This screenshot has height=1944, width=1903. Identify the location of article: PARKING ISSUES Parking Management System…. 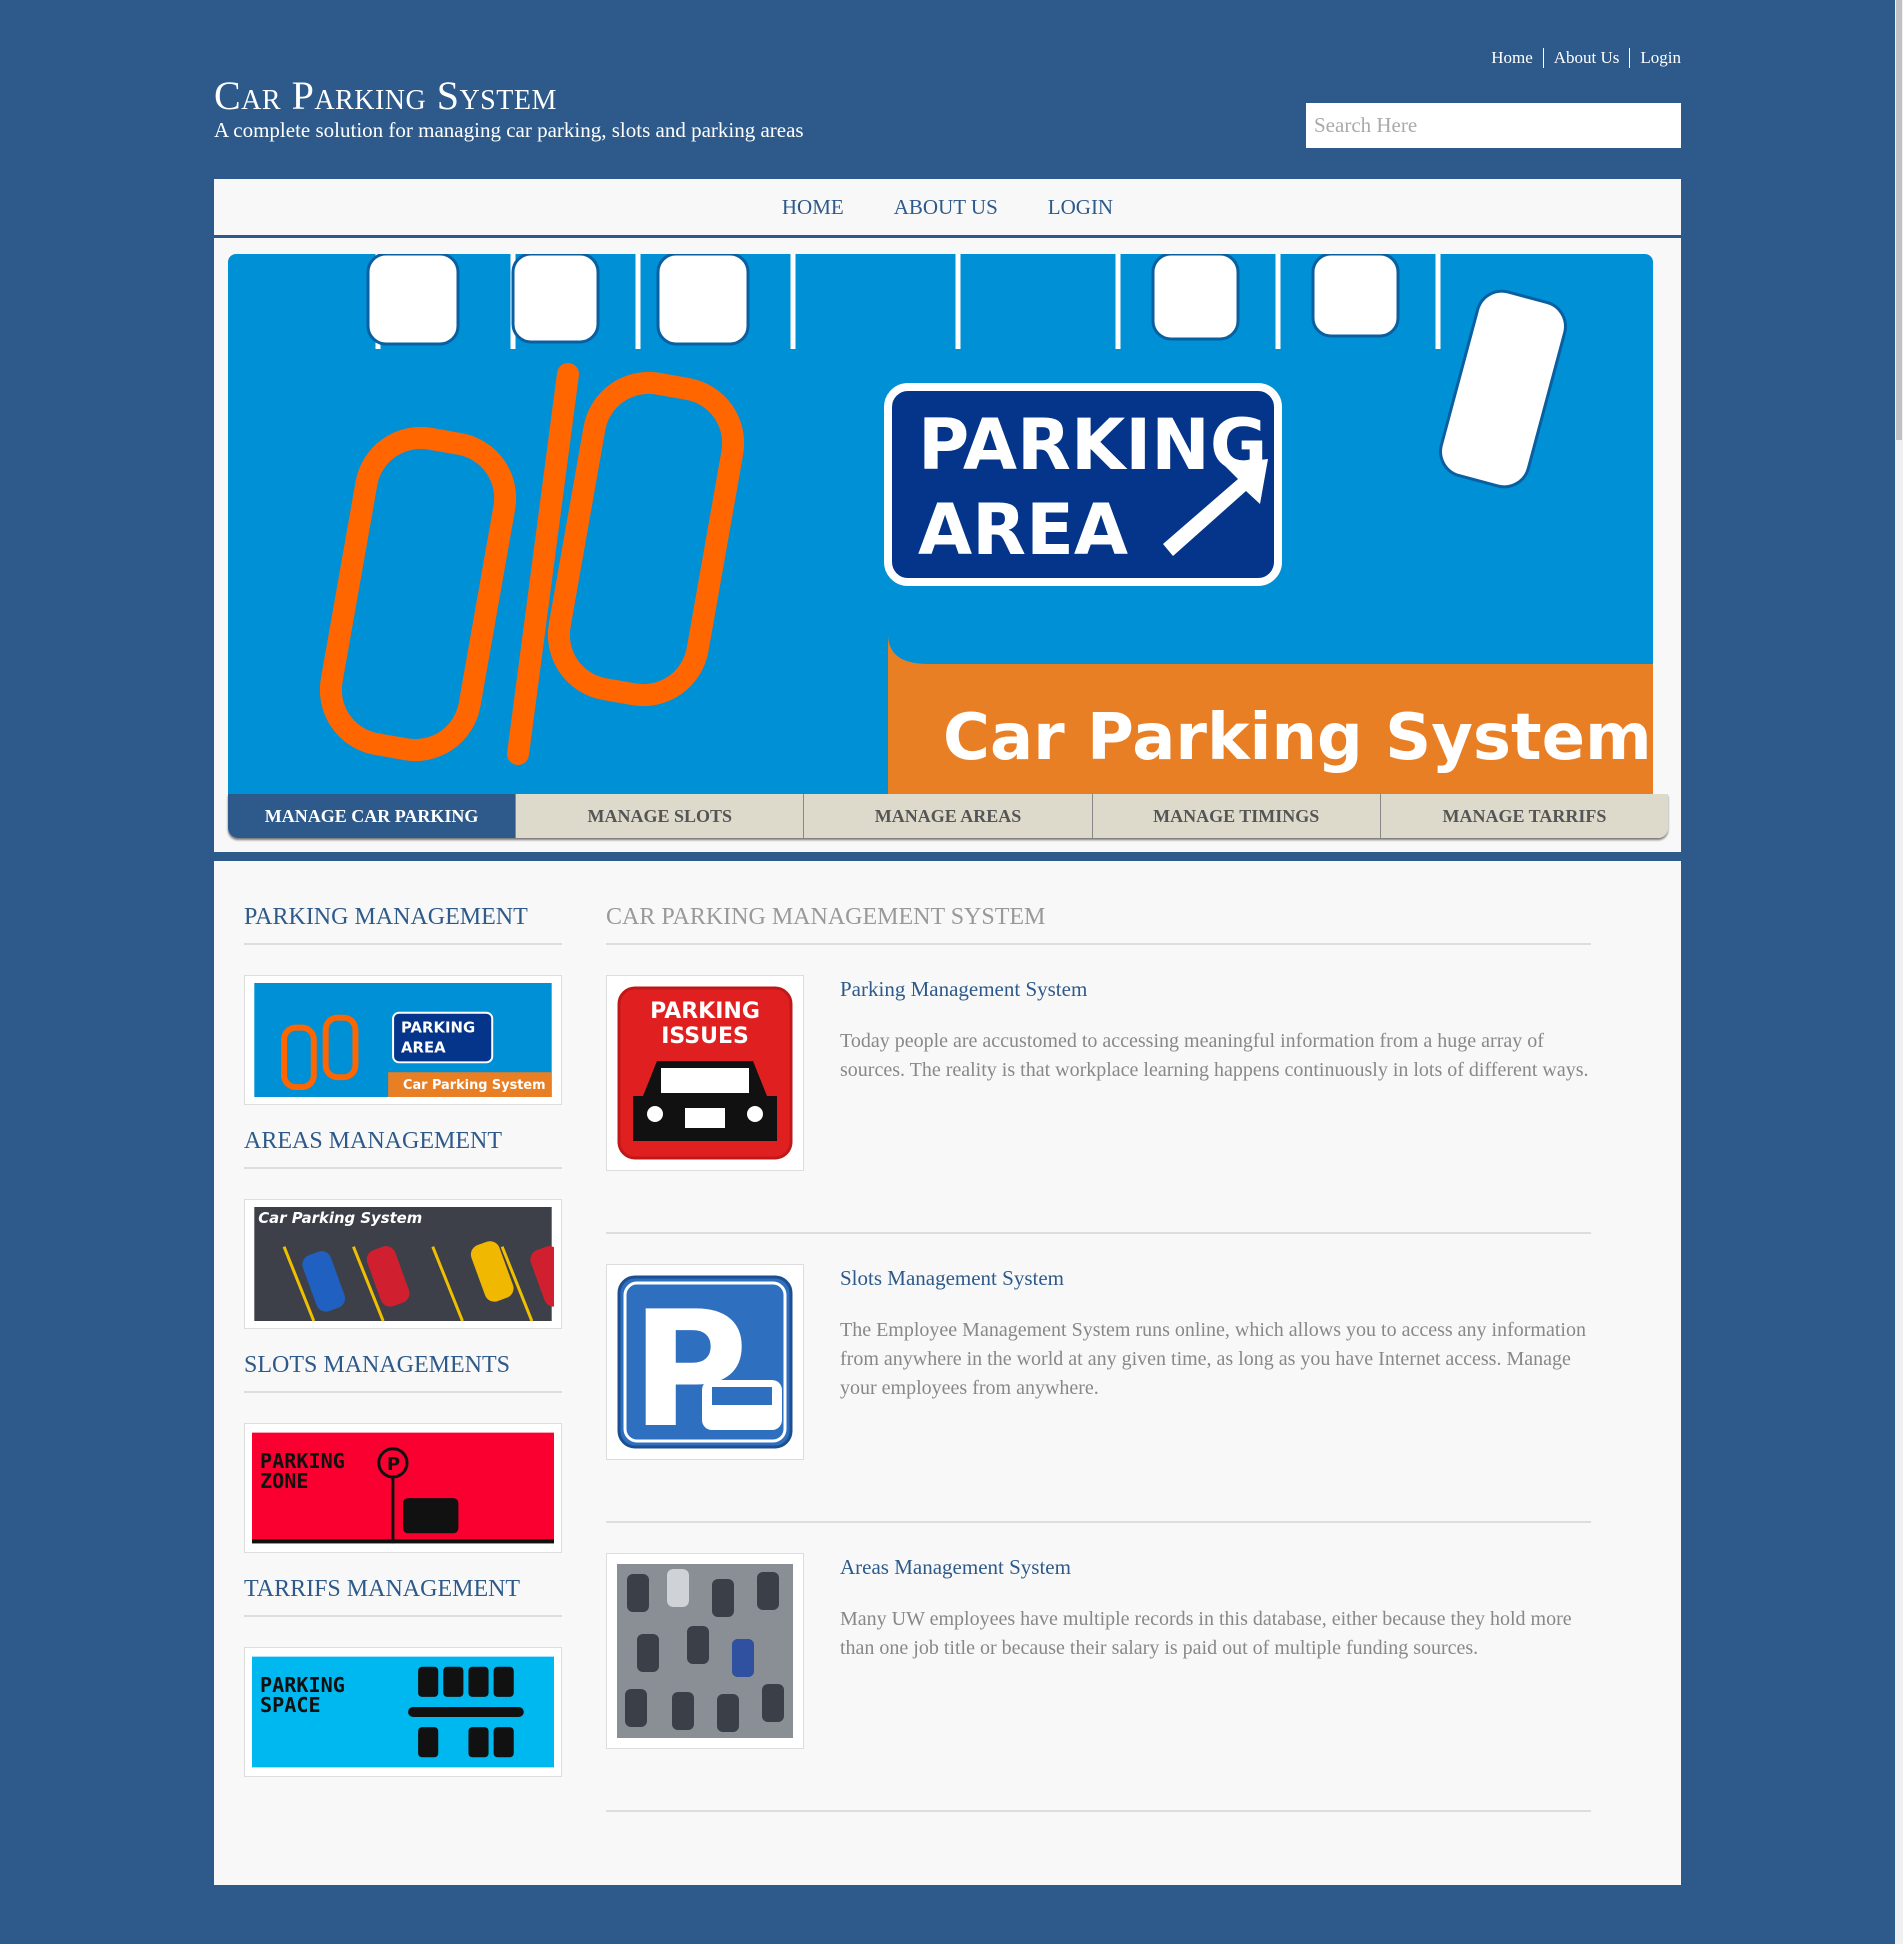
(1098, 1089).